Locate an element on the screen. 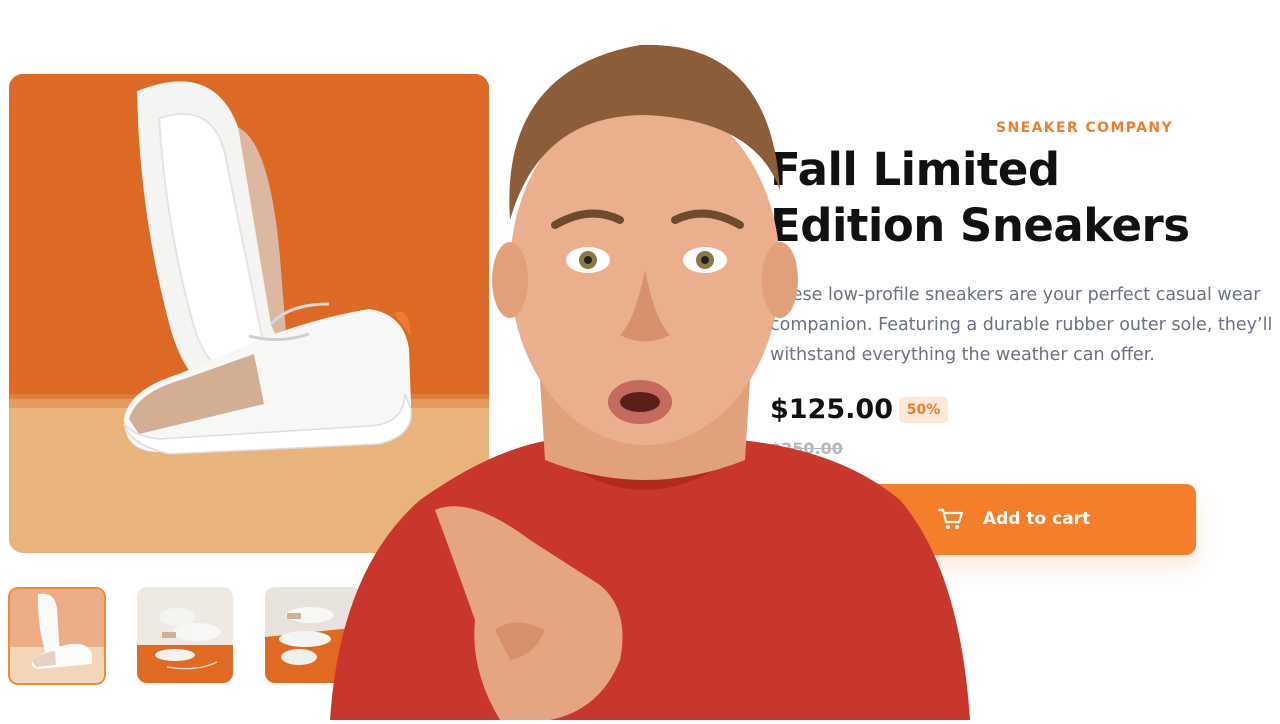  add-to-cart-label: Add to cart is located at coordinates (1037, 519).